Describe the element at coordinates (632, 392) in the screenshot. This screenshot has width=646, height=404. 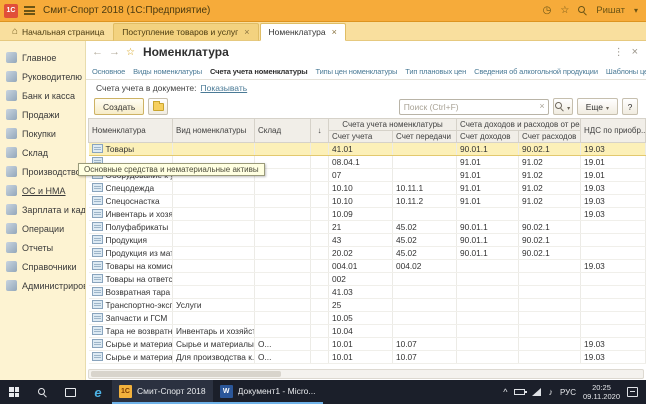
I see `notification-center-icon` at that location.